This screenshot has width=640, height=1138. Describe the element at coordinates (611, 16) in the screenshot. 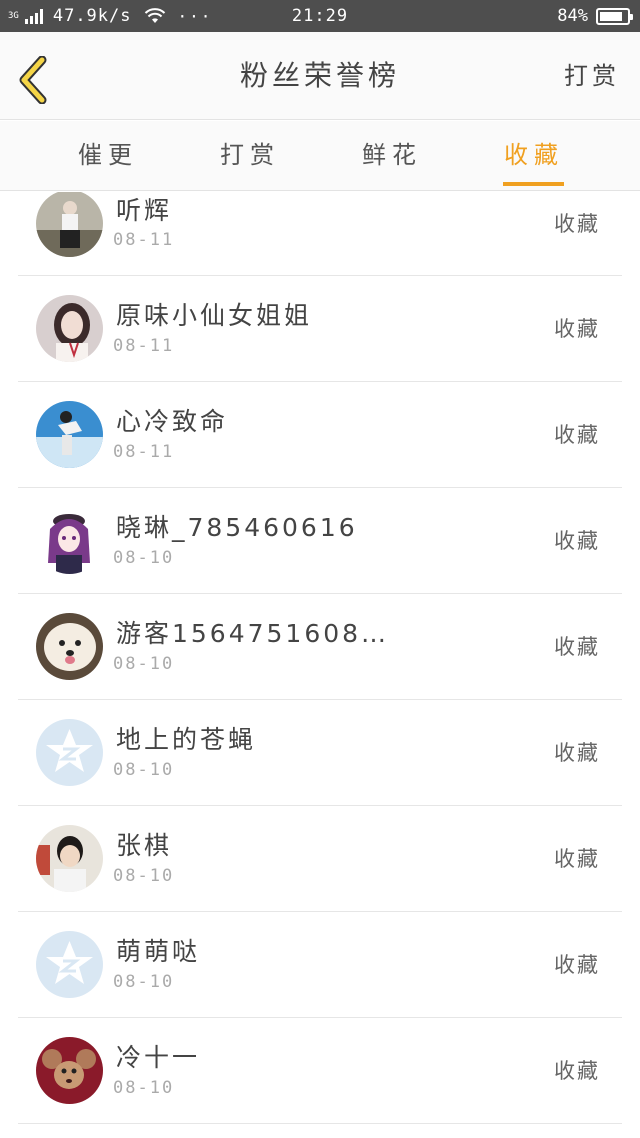

I see `battery-fill` at that location.